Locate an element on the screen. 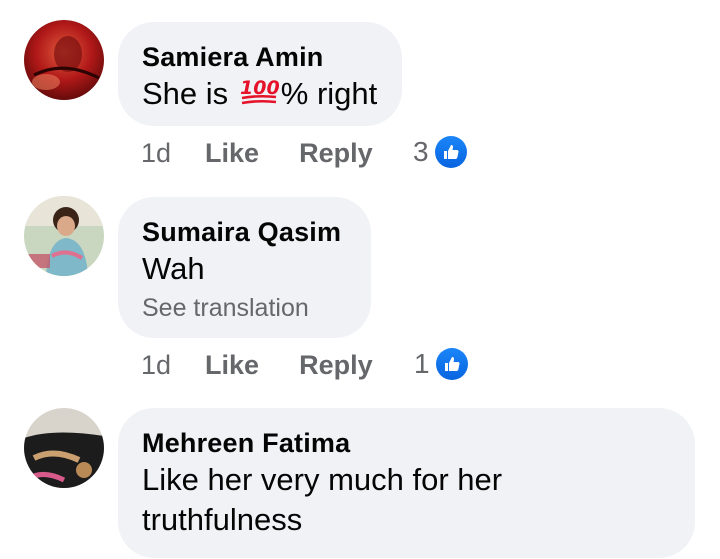 Image resolution: width=720 pixels, height=559 pixels. hundred-points-icon: 100 is located at coordinates (259, 96).